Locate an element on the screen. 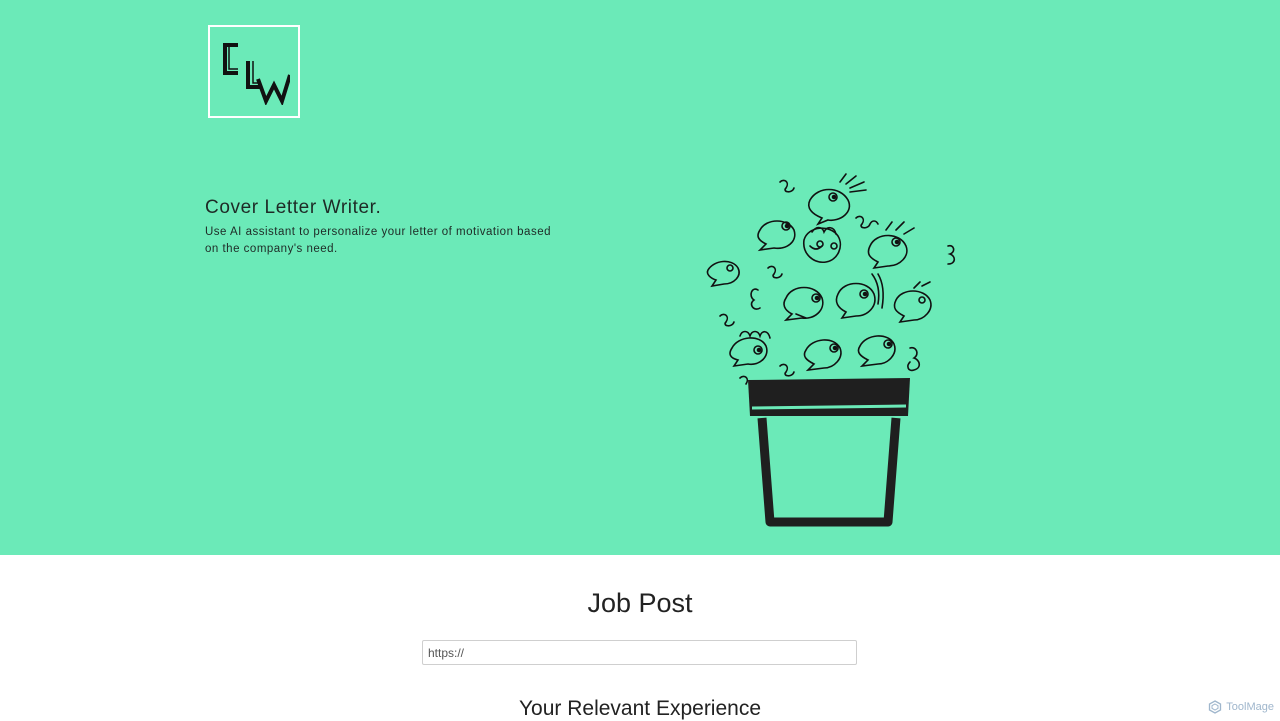 The height and width of the screenshot is (721, 1280). hero-title: Cover Letter Writer. is located at coordinates (293, 207).